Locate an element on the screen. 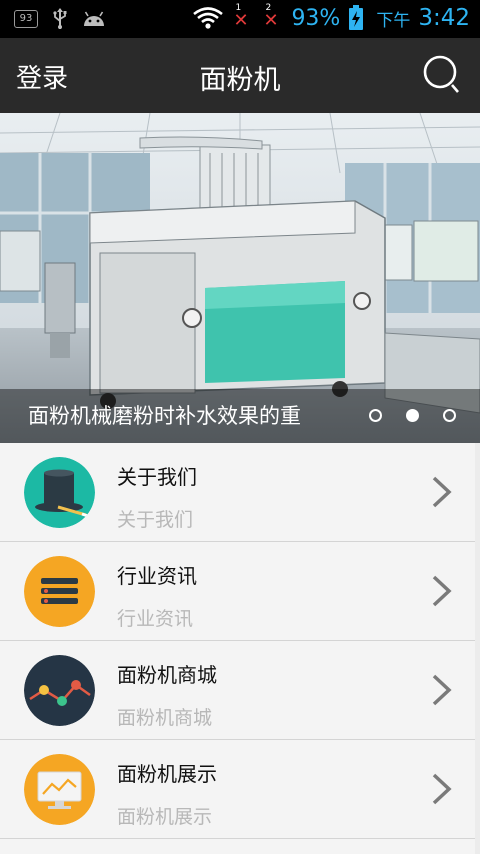 The image size is (480, 854). sim2-no-signal-icon: 2 ✕ is located at coordinates (271, 17).